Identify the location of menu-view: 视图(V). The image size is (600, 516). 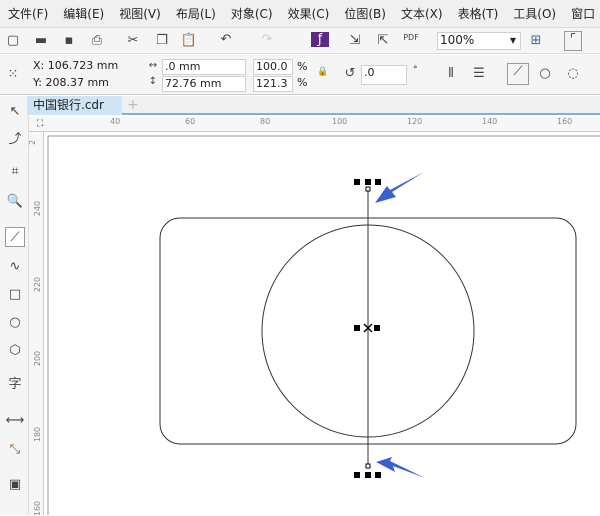
(139, 13).